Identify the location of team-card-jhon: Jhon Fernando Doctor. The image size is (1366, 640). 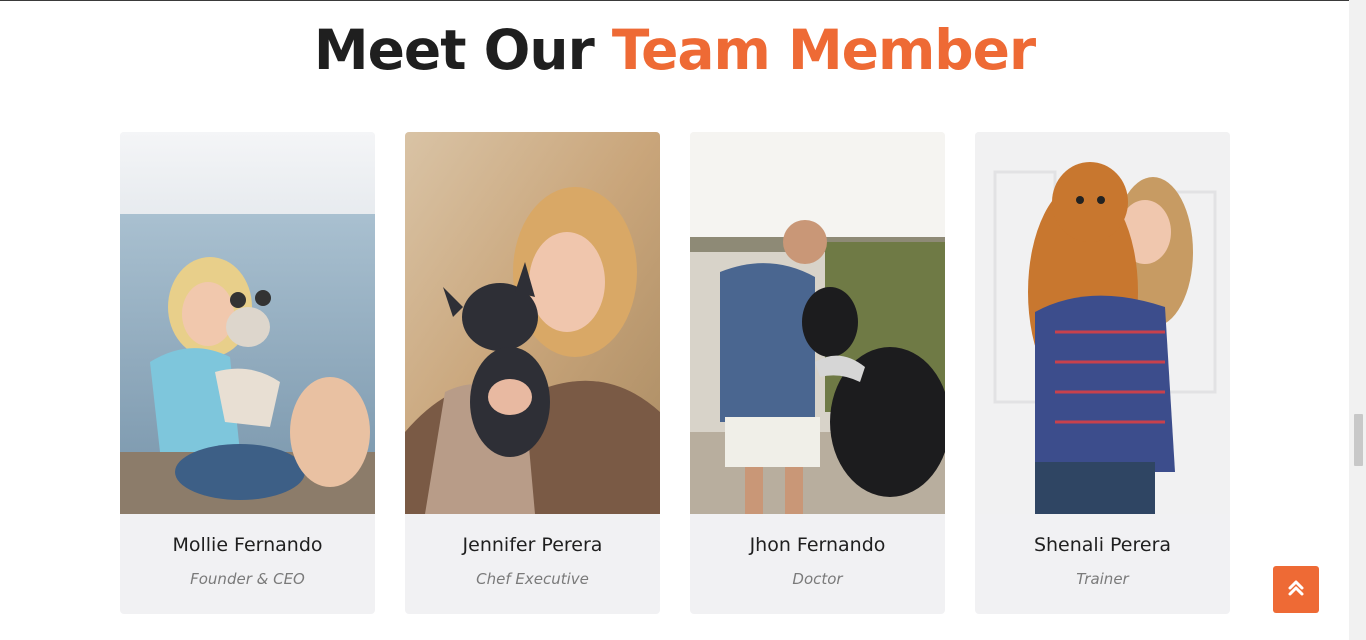
(817, 373).